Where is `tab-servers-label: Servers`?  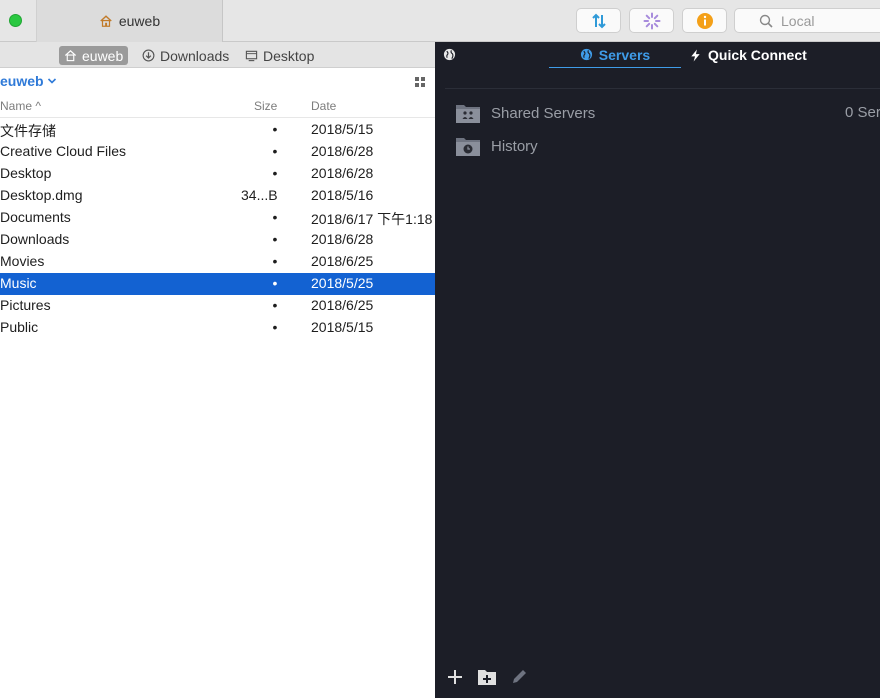
tab-servers-label: Servers is located at coordinates (624, 54).